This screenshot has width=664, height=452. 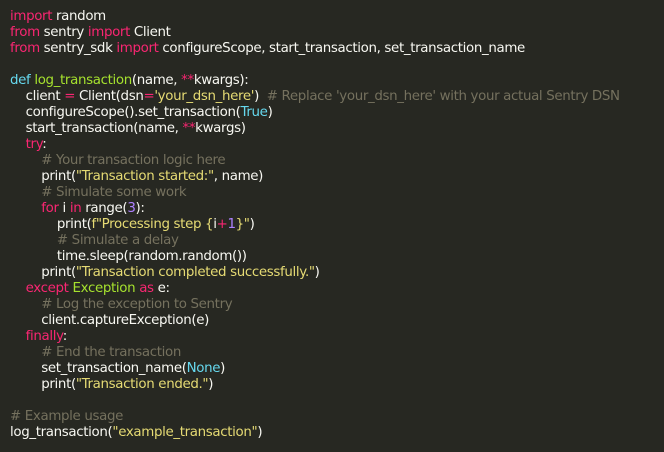 What do you see at coordinates (337, 337) in the screenshot?
I see `code-line: finally:` at bounding box center [337, 337].